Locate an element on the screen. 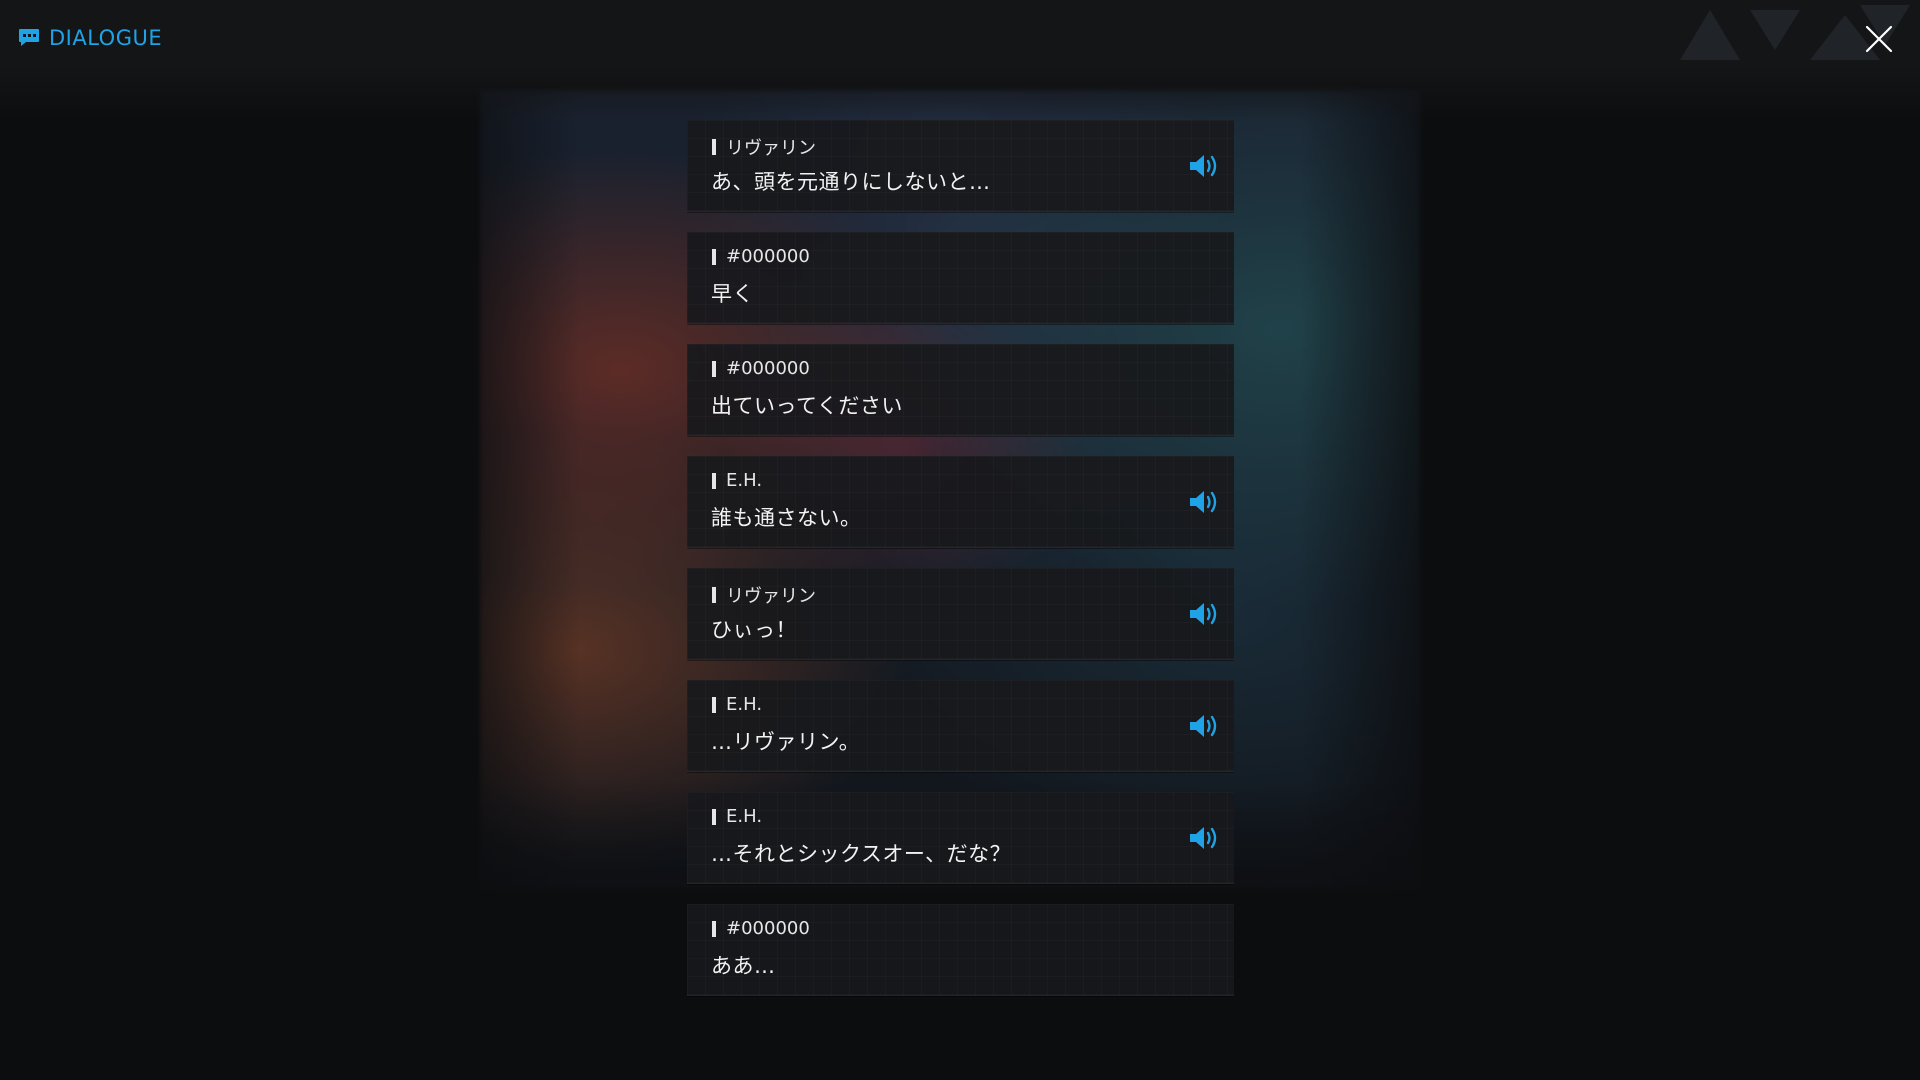 The image size is (1920, 1080). dialogue-header: DIALOGUE is located at coordinates (90, 38).